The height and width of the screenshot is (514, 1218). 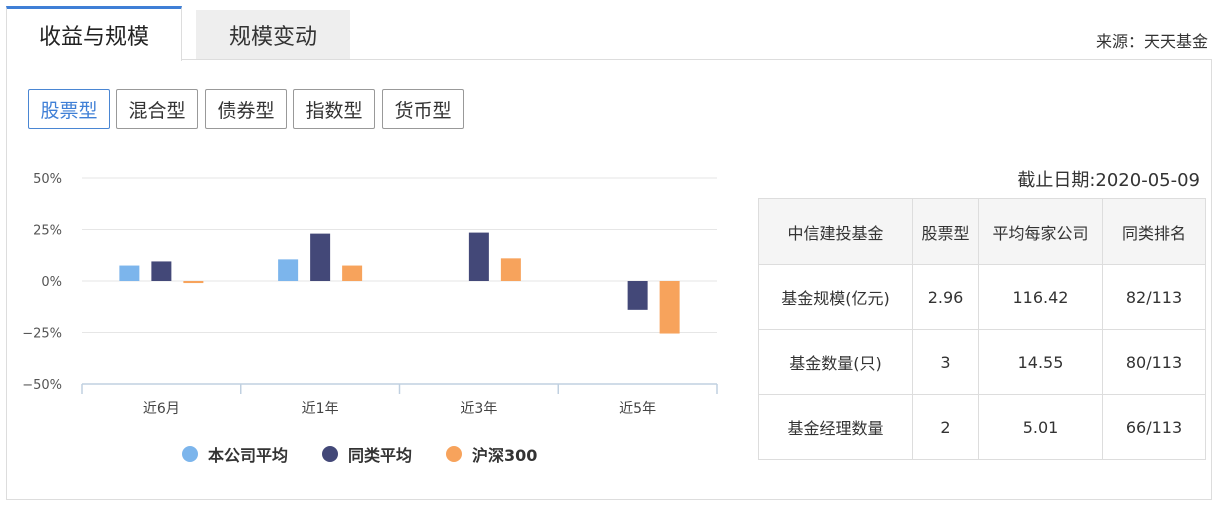 What do you see at coordinates (835, 297) in the screenshot?
I see `table-cell: 基金规模(亿元)` at bounding box center [835, 297].